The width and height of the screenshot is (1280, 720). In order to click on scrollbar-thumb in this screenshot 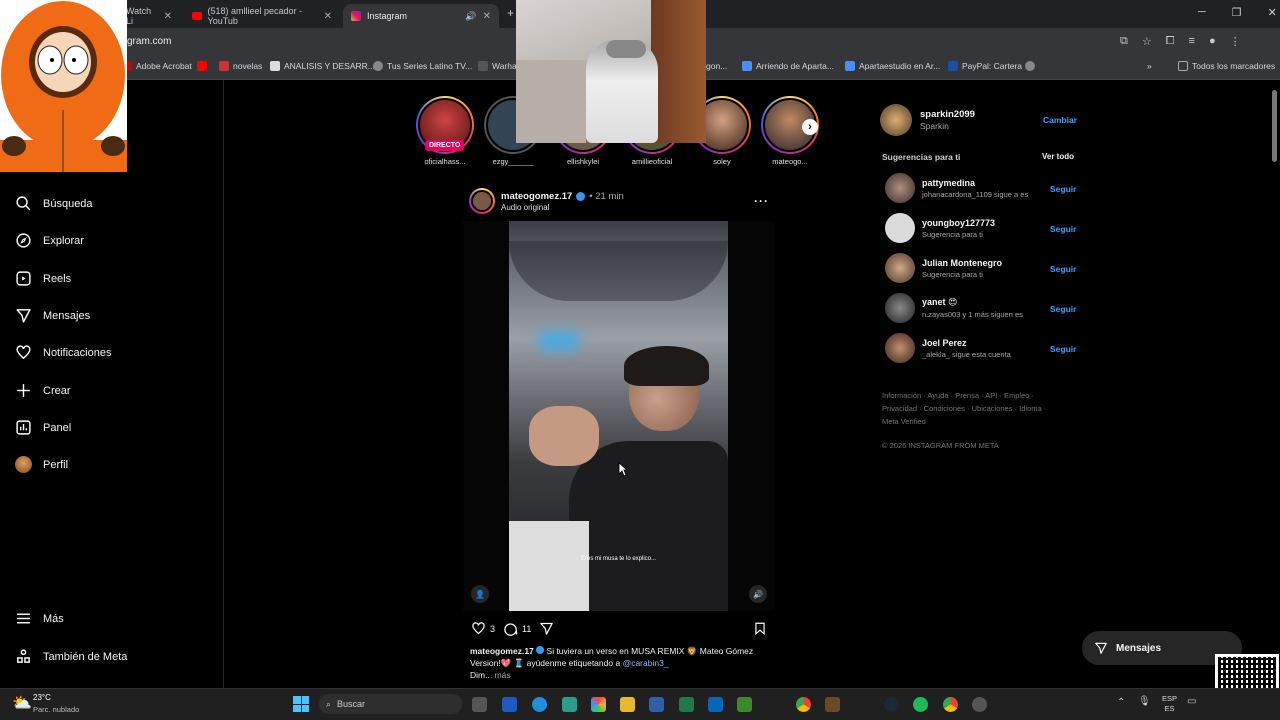, I will do `click(1274, 126)`.